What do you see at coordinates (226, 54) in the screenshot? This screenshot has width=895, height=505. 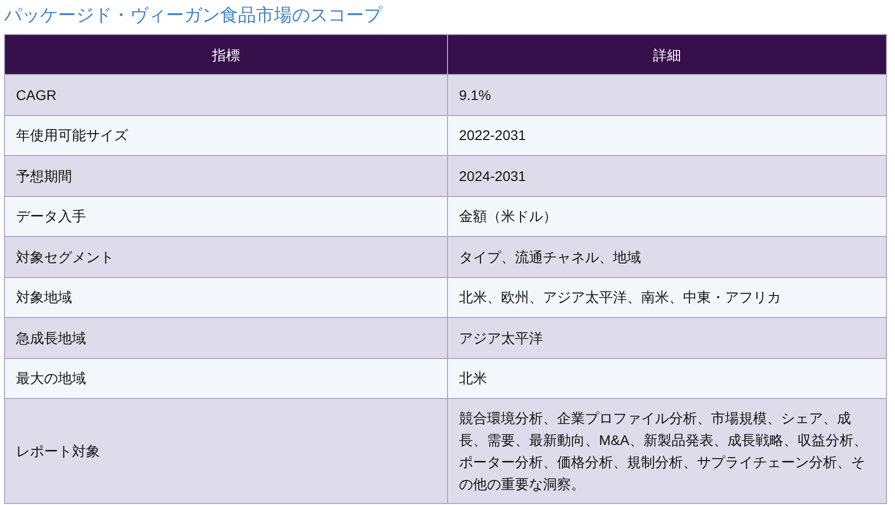 I see `column-header: 指標` at bounding box center [226, 54].